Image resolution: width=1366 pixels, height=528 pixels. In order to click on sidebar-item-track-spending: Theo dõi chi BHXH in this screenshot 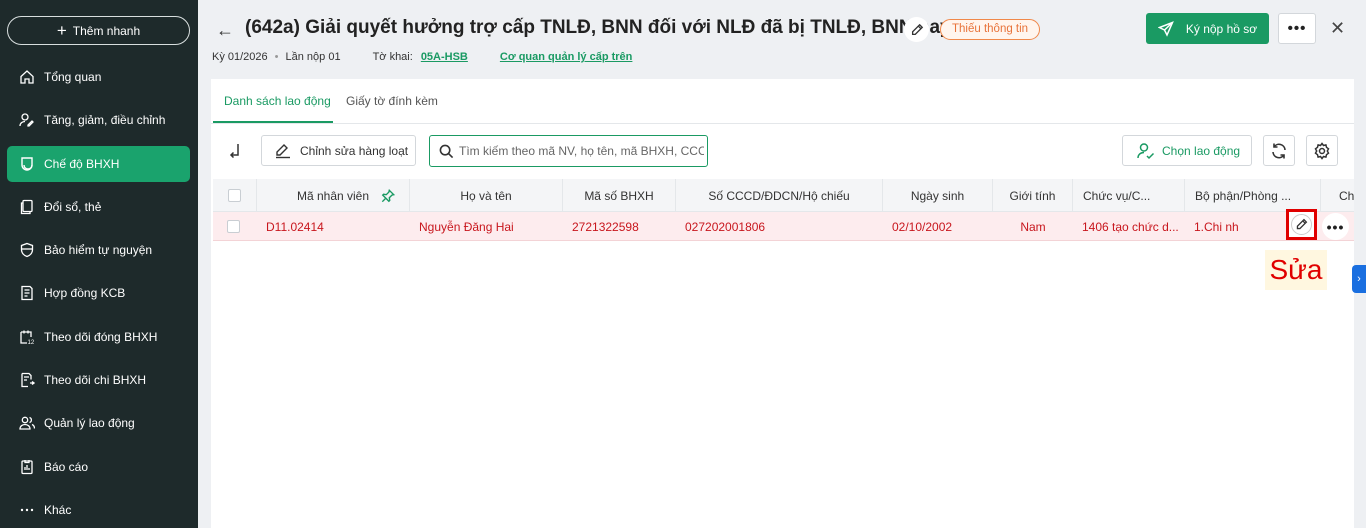, I will do `click(98, 380)`.